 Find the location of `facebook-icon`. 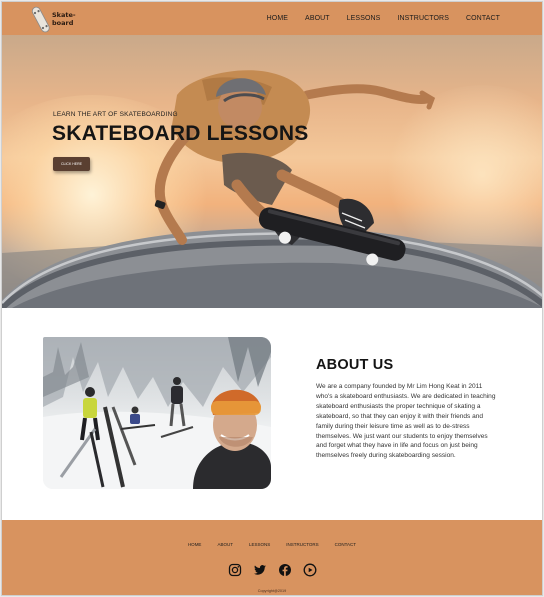

facebook-icon is located at coordinates (285, 569).